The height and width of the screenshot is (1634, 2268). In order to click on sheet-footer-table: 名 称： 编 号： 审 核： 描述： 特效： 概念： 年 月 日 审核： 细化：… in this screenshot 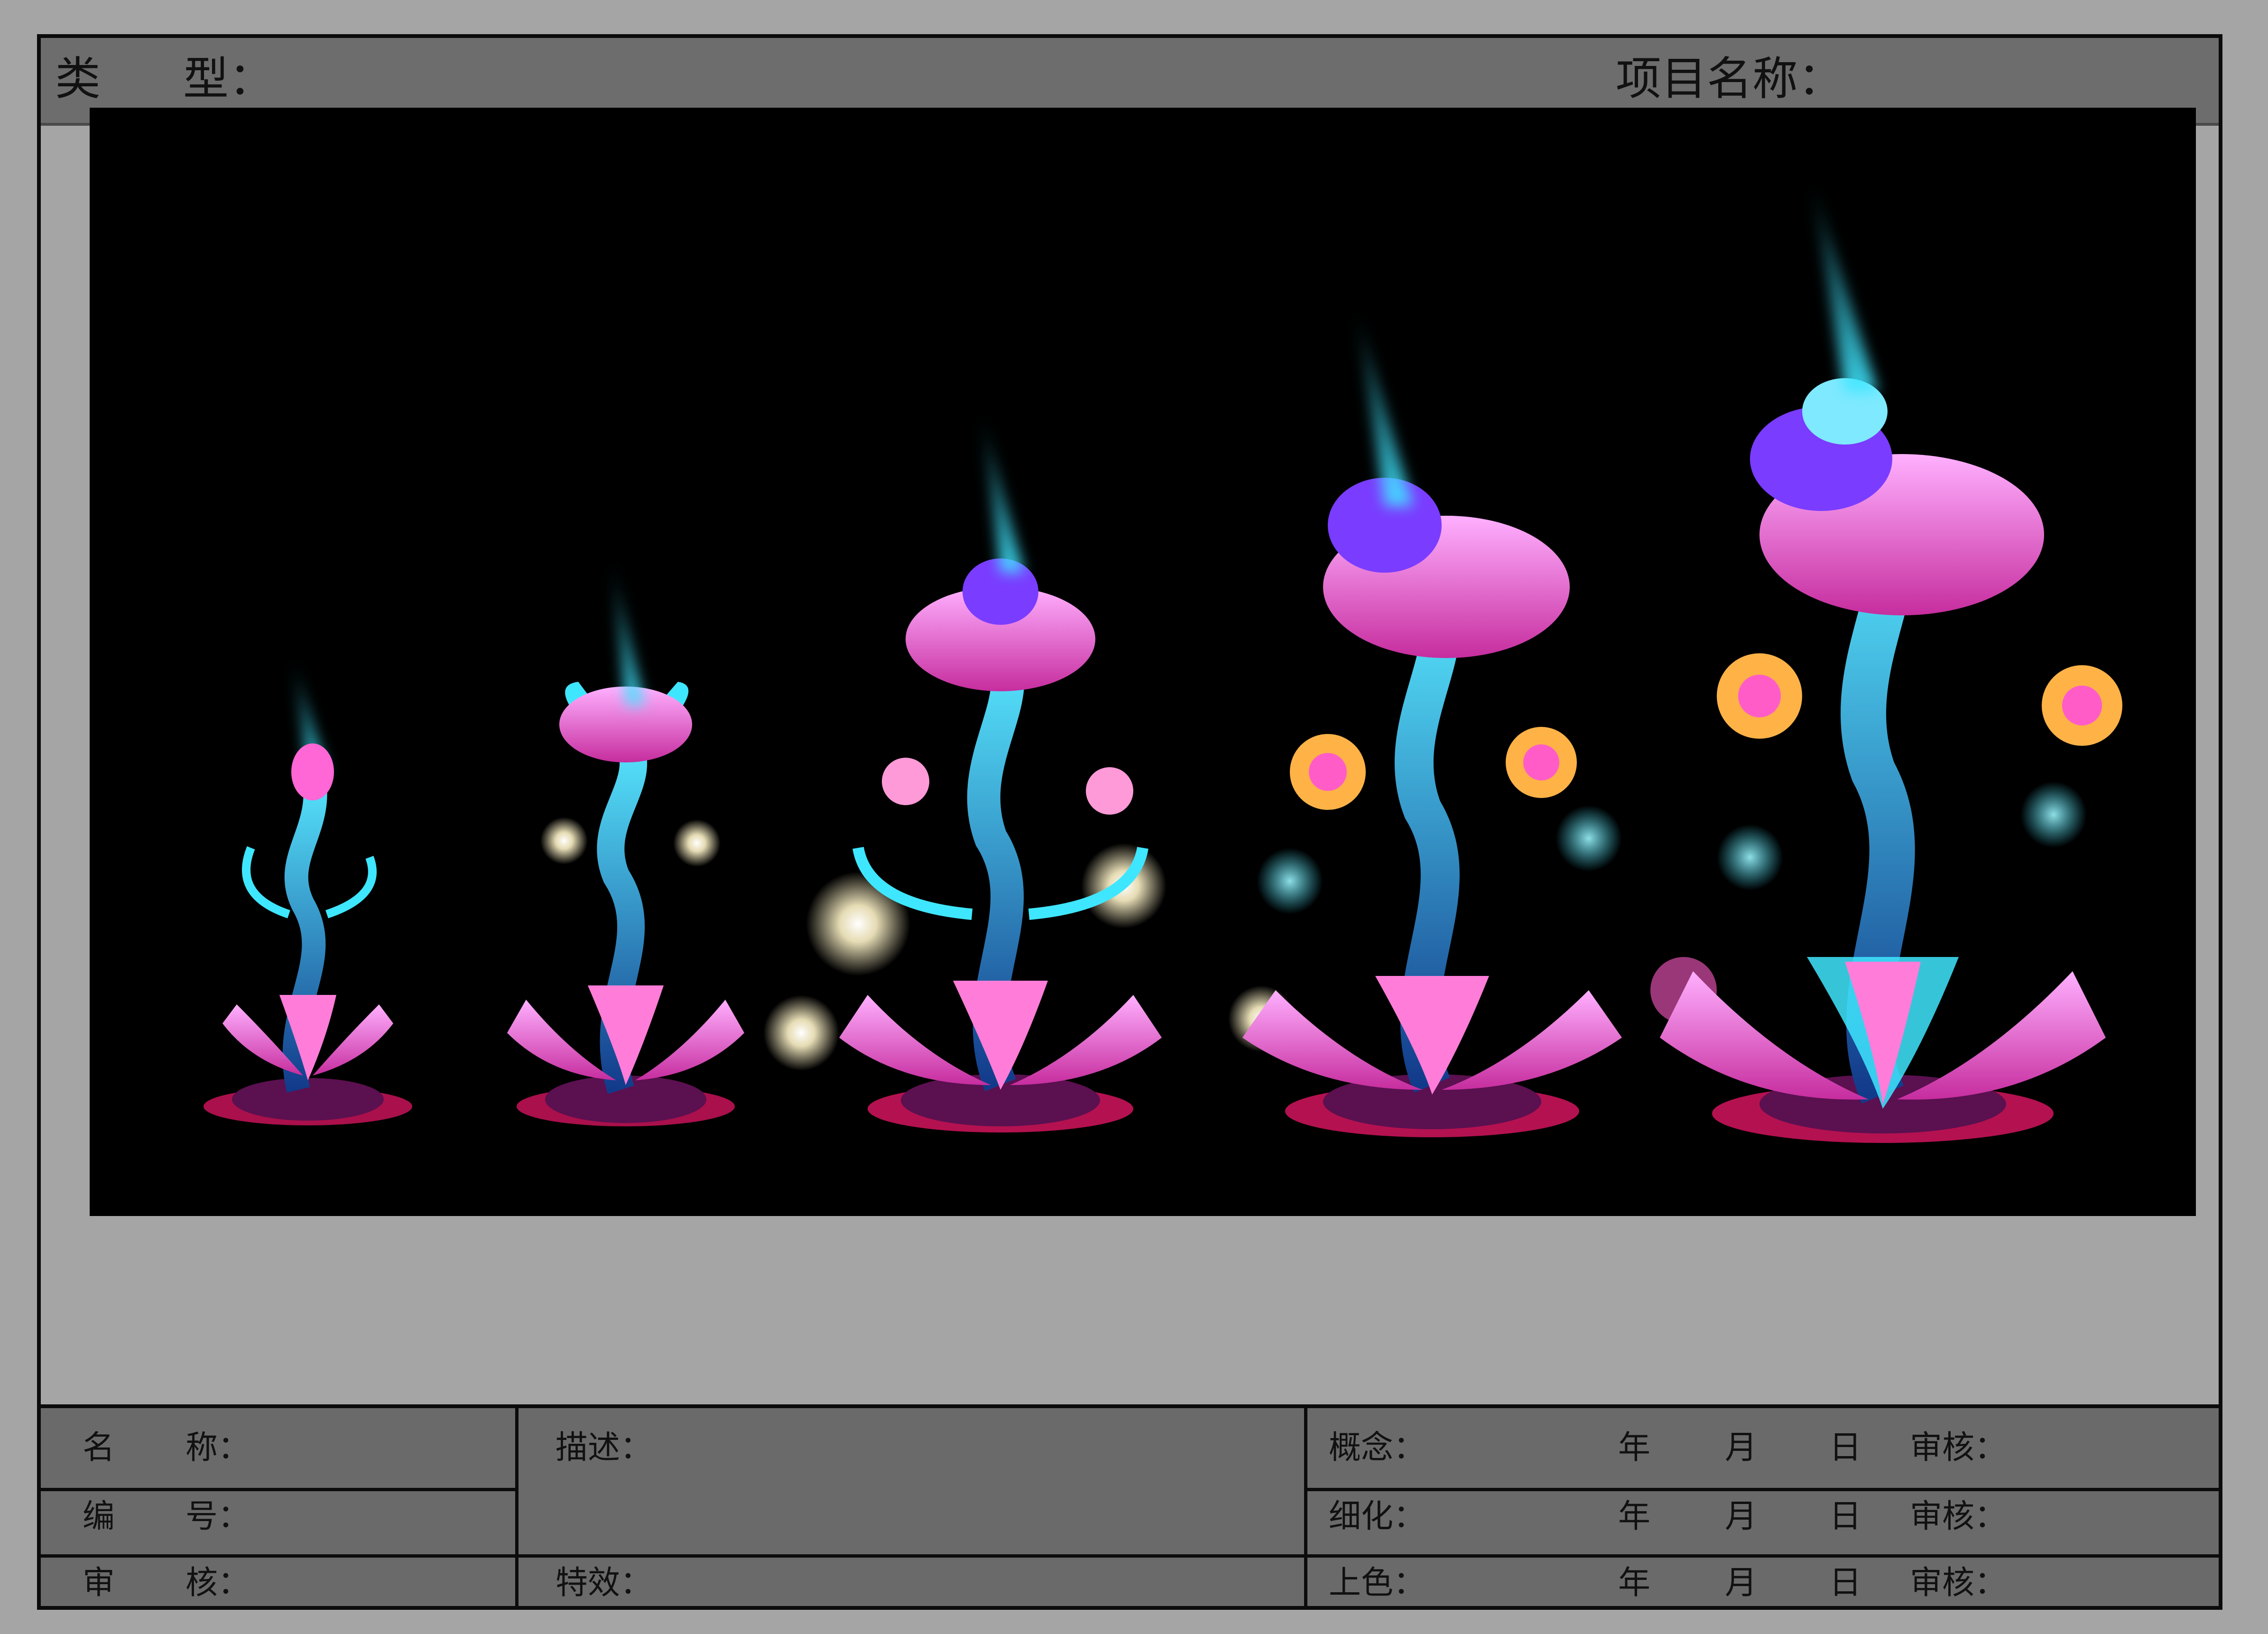, I will do `click(1130, 1505)`.